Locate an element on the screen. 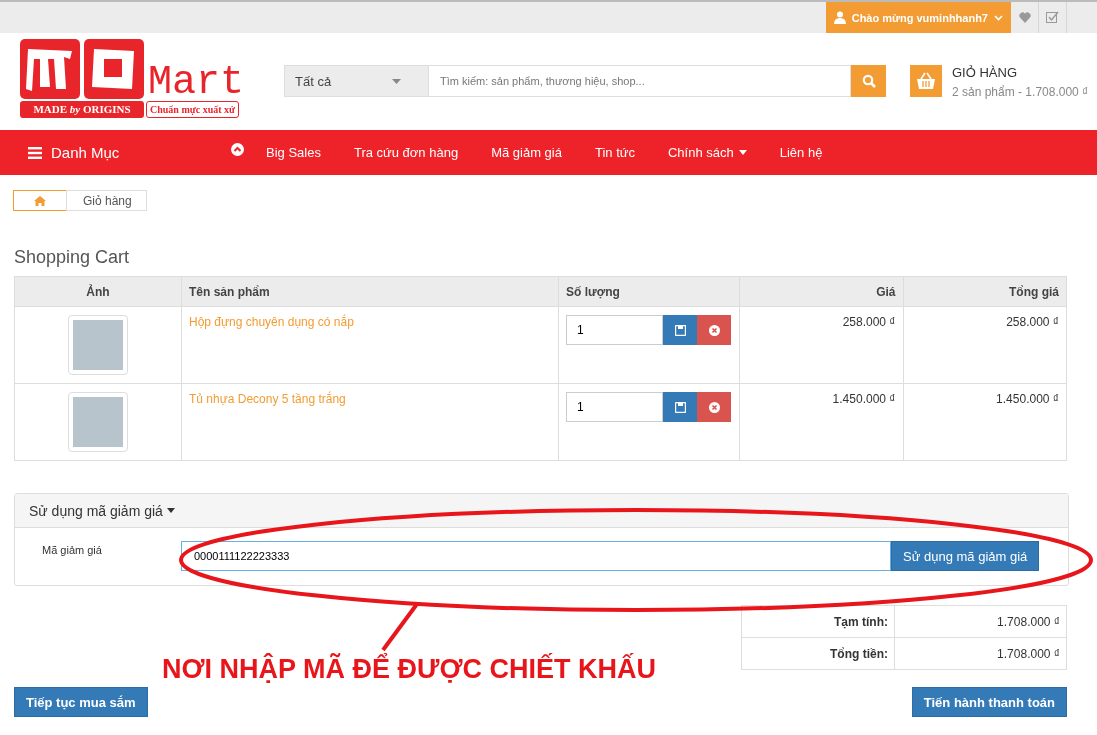 Image resolution: width=1097 pixels, height=735 pixels. page-heading: Shopping Cart is located at coordinates (72, 257).